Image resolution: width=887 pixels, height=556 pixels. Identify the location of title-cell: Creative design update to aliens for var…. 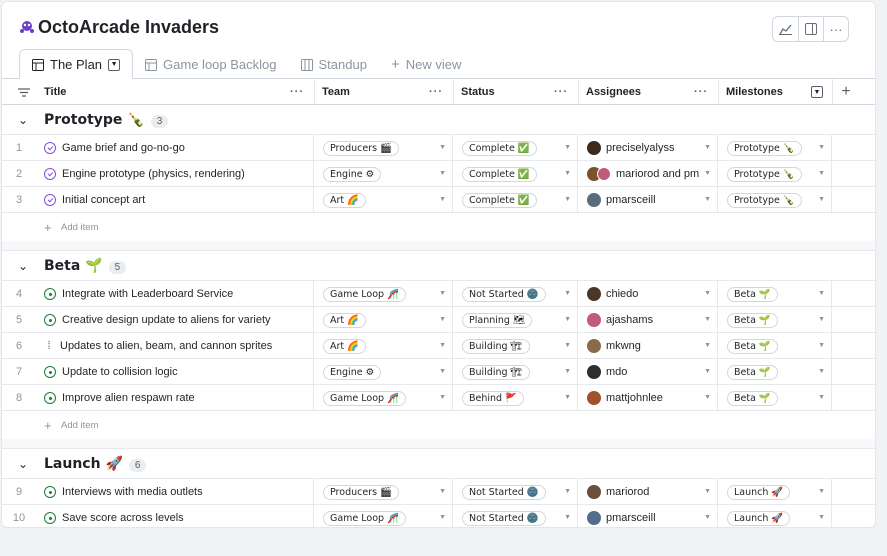
(175, 320).